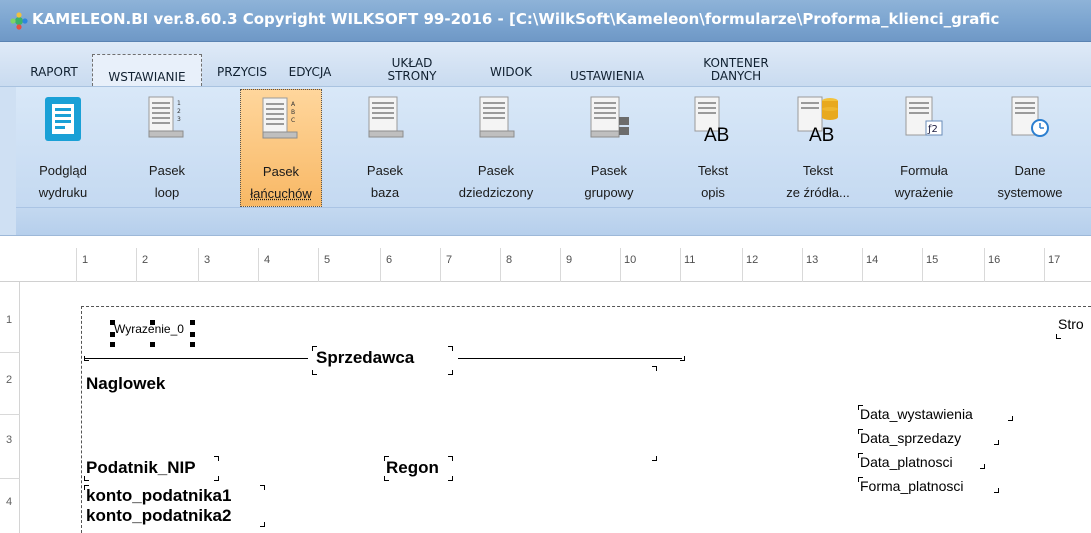 This screenshot has width=1091, height=533. Describe the element at coordinates (924, 170) in the screenshot. I see `formula-label-1: Formuła` at that location.